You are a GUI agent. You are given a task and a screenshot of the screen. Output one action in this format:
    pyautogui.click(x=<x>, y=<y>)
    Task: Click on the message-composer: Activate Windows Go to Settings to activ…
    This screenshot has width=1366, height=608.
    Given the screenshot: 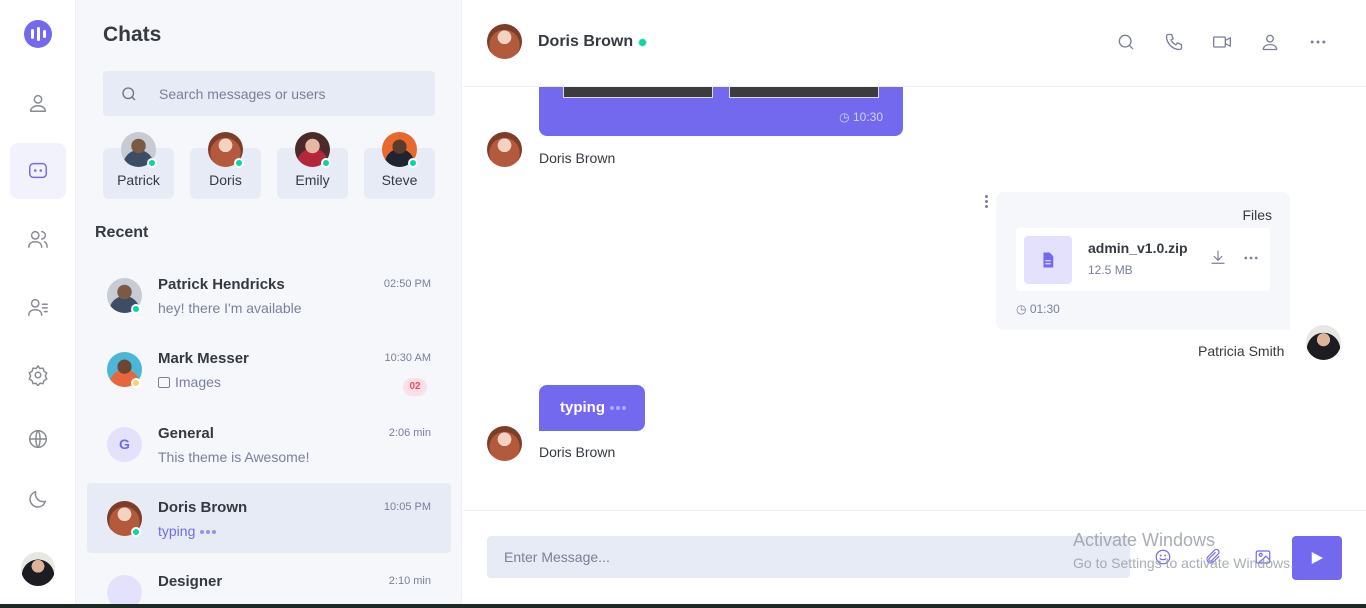 What is the action you would take?
    pyautogui.click(x=914, y=559)
    